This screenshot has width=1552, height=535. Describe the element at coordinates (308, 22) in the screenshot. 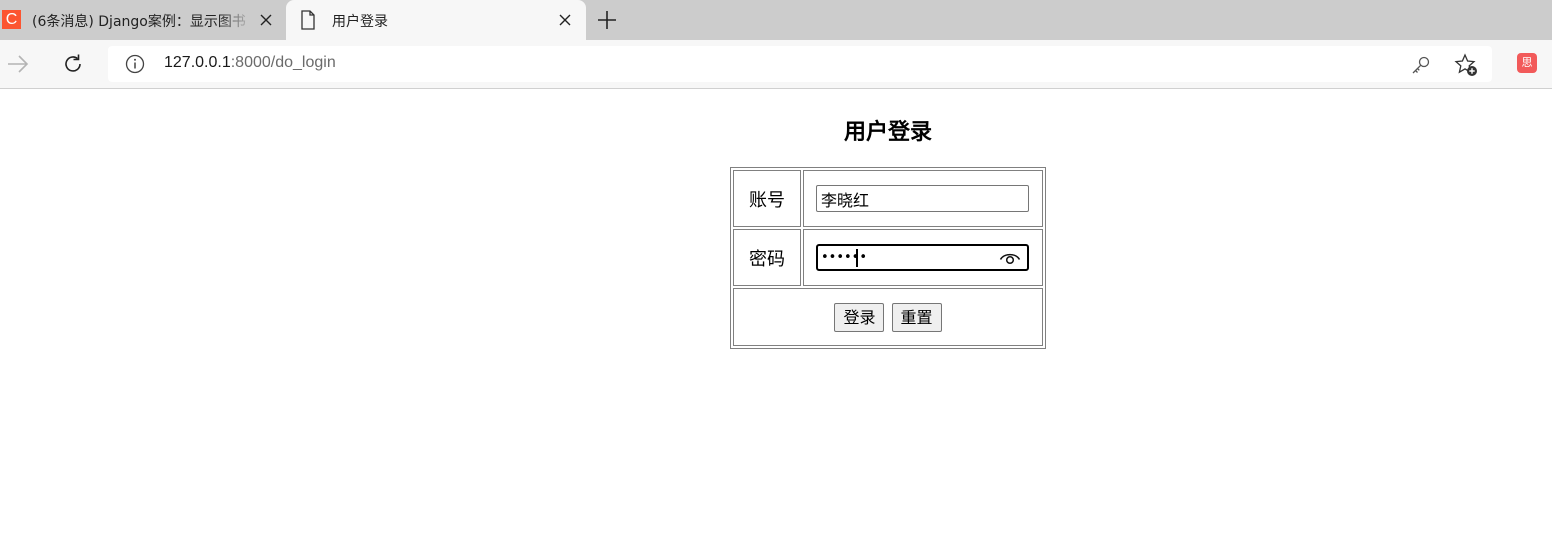

I see `page-icon` at that location.